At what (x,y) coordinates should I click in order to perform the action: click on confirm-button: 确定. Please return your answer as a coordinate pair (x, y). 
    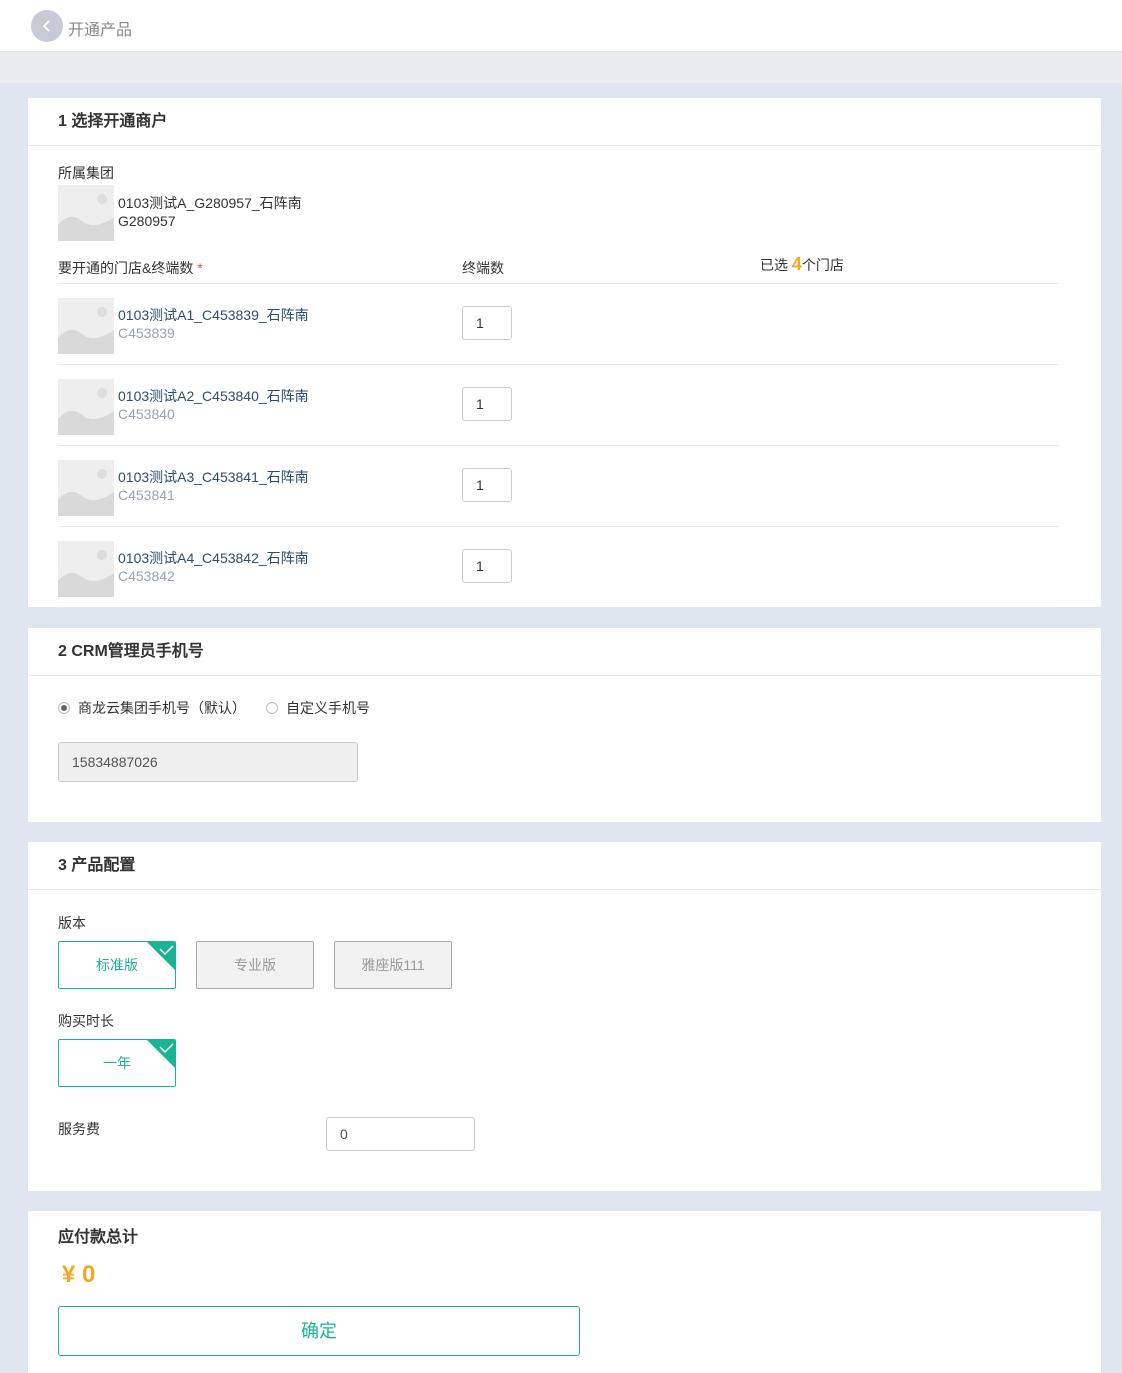
    Looking at the image, I should click on (319, 1331).